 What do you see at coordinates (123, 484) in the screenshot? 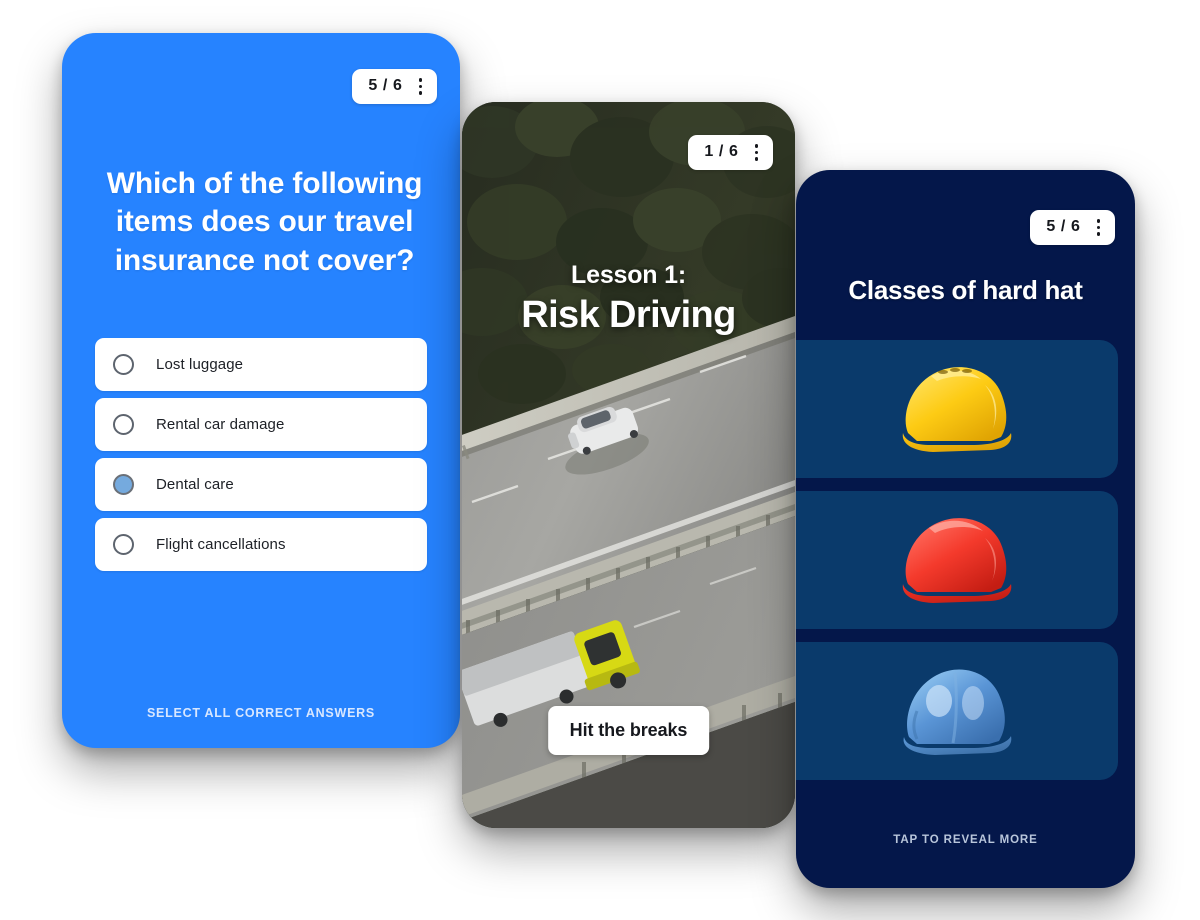
I see `radio-checked-icon` at bounding box center [123, 484].